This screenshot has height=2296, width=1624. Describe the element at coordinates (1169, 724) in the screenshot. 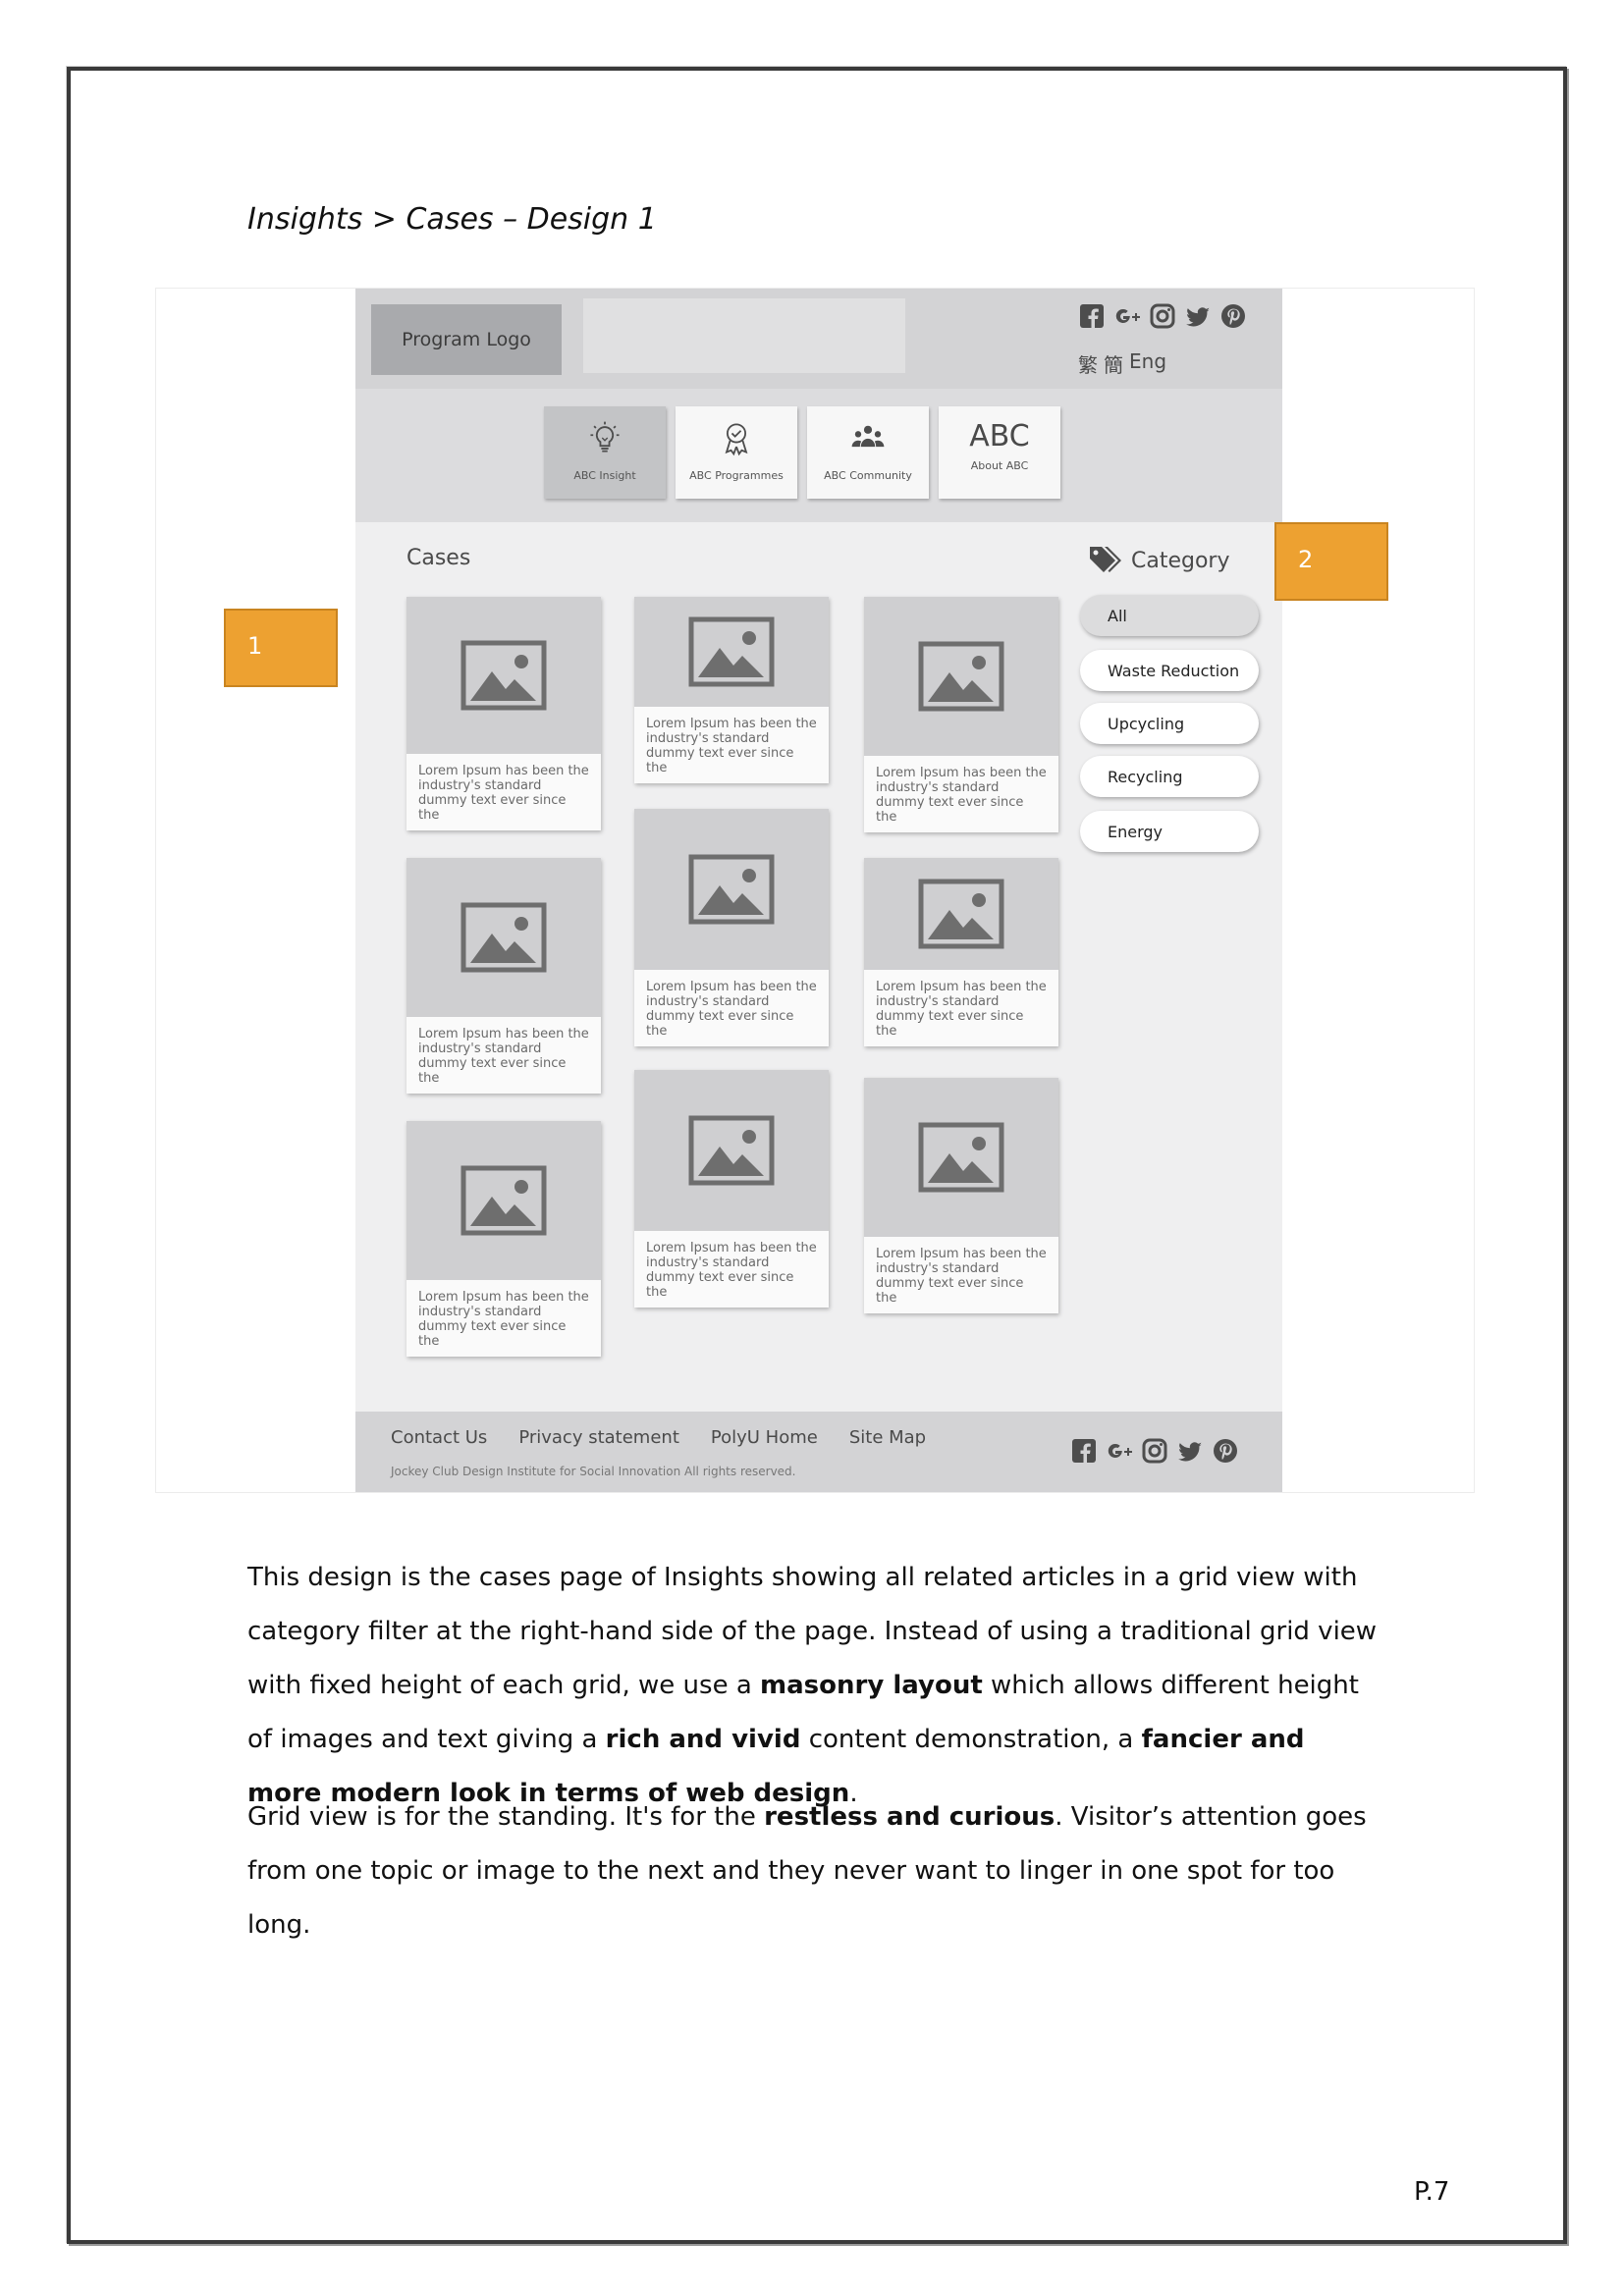

I see `category-upcycling: Upcycling` at that location.